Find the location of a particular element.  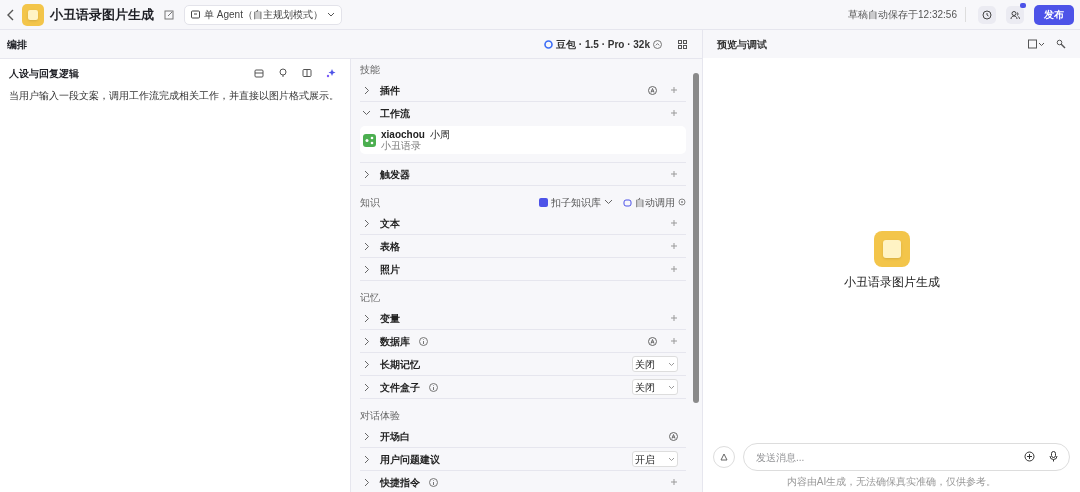

wrench-icon is located at coordinates (1061, 44).